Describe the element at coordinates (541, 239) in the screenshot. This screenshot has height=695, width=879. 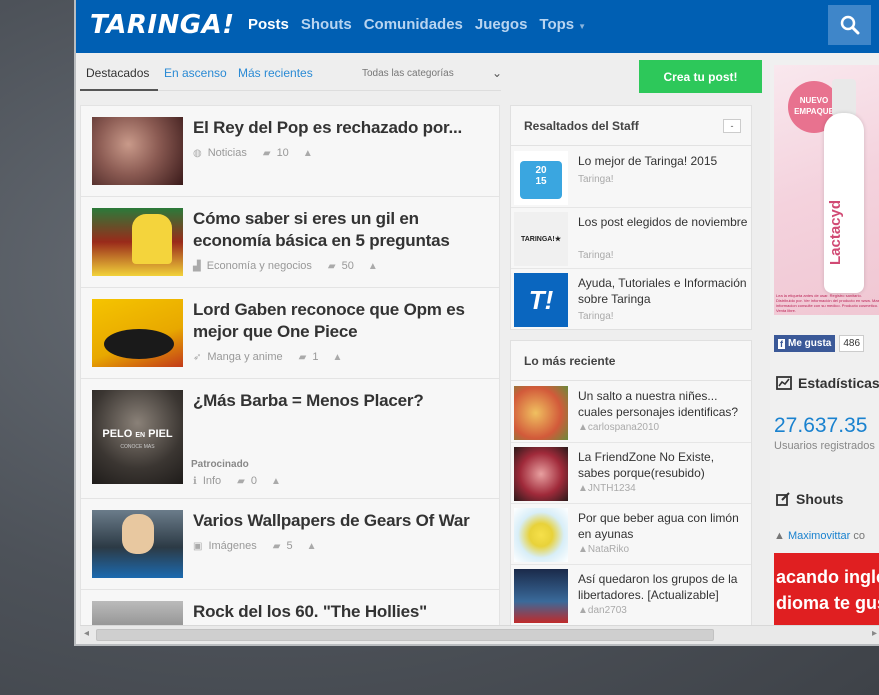
I see `staff-thumbnail: TARINGA!★` at that location.